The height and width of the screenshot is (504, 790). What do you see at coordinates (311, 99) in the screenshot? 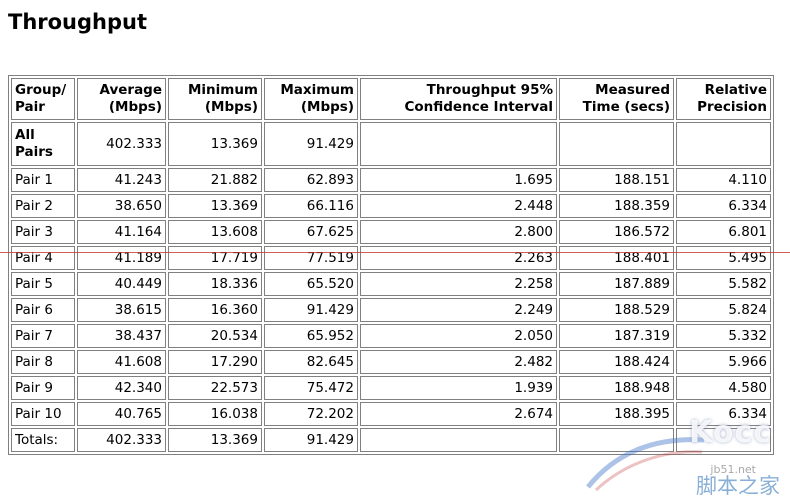
I see `header-maximum: Maximum (Mbps)` at bounding box center [311, 99].